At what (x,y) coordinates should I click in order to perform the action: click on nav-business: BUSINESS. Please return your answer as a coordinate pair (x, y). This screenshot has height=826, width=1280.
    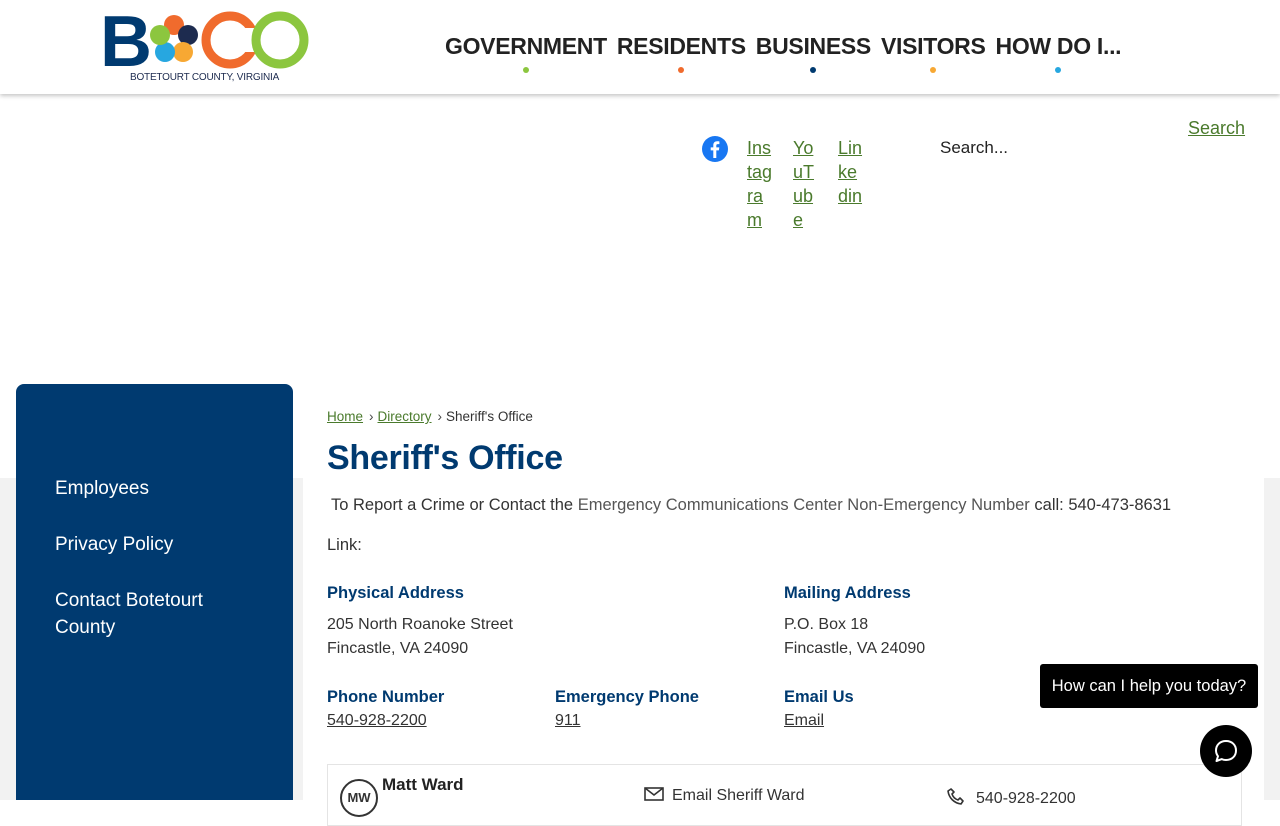
    Looking at the image, I should click on (813, 53).